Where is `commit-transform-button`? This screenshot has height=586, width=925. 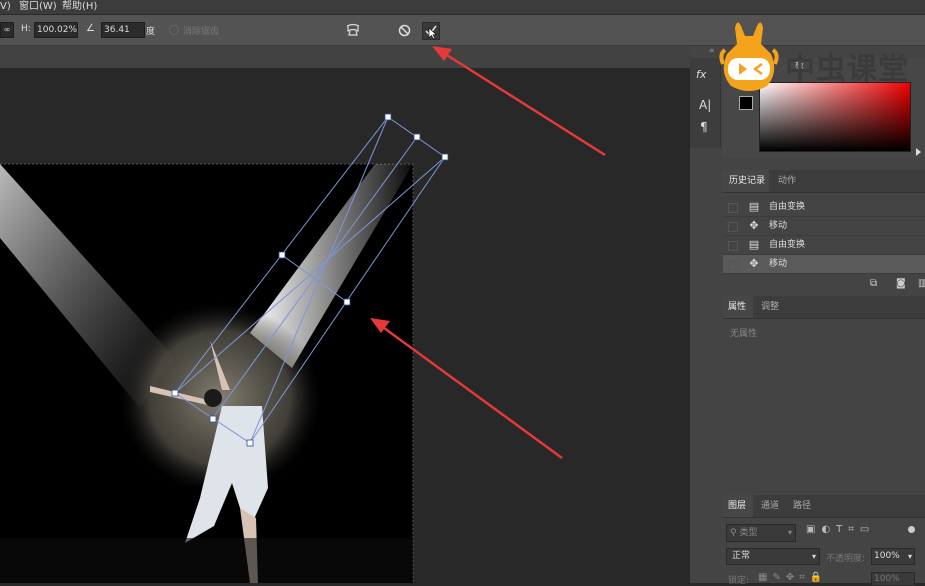 commit-transform-button is located at coordinates (431, 31).